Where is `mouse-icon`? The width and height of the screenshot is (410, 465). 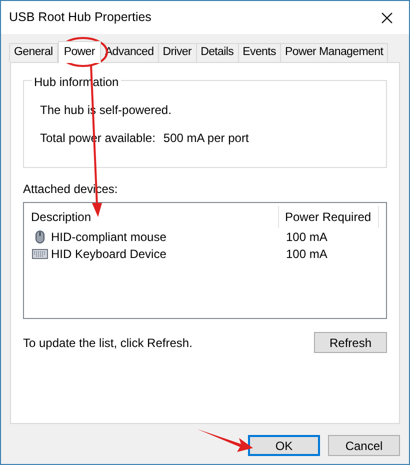
mouse-icon is located at coordinates (40, 237).